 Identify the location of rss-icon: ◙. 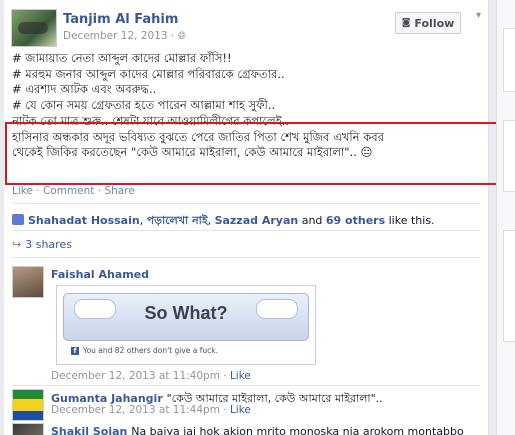
(406, 23).